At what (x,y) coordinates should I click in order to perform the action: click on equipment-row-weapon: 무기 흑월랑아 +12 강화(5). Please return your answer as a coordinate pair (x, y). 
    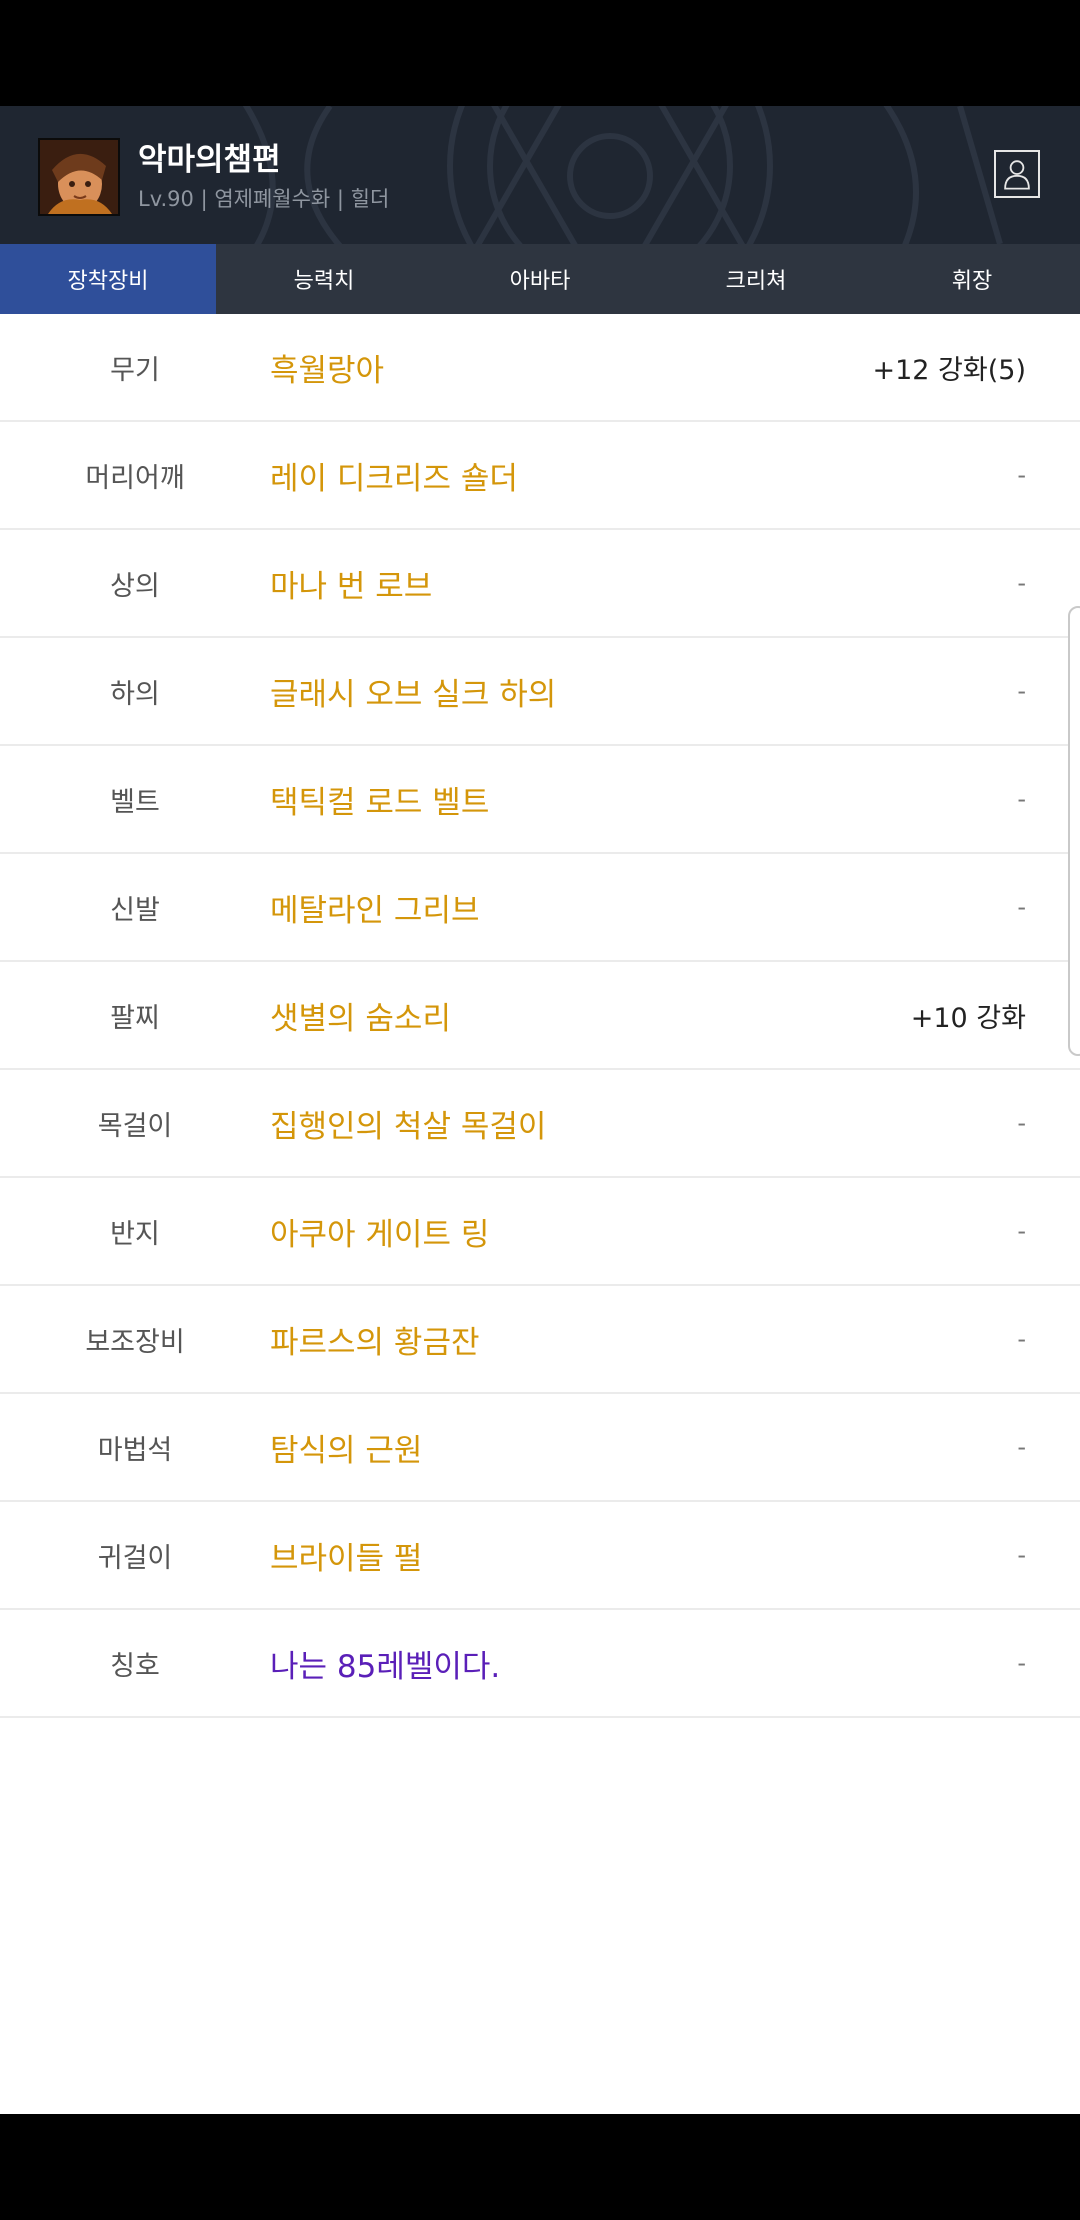
    Looking at the image, I should click on (540, 368).